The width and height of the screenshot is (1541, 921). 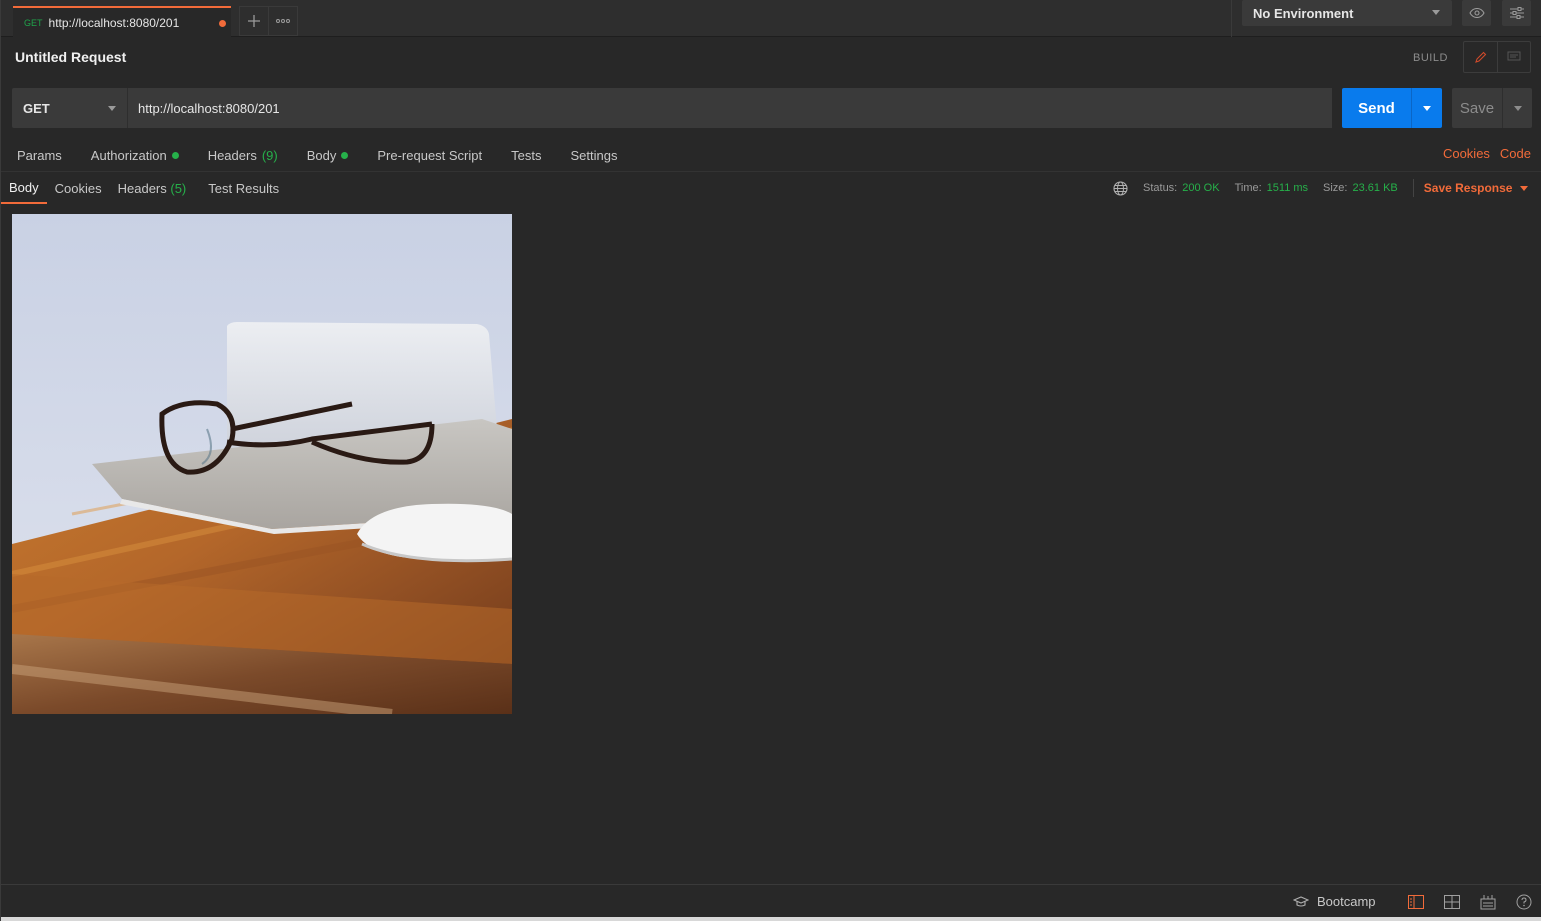 What do you see at coordinates (1430, 58) in the screenshot?
I see `build-mode-label: BUILD` at bounding box center [1430, 58].